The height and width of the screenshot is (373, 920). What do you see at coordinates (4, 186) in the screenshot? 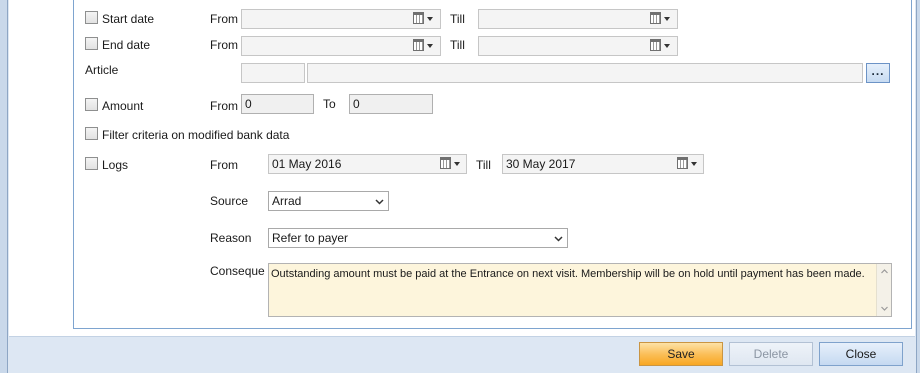
I see `window-frame-left` at bounding box center [4, 186].